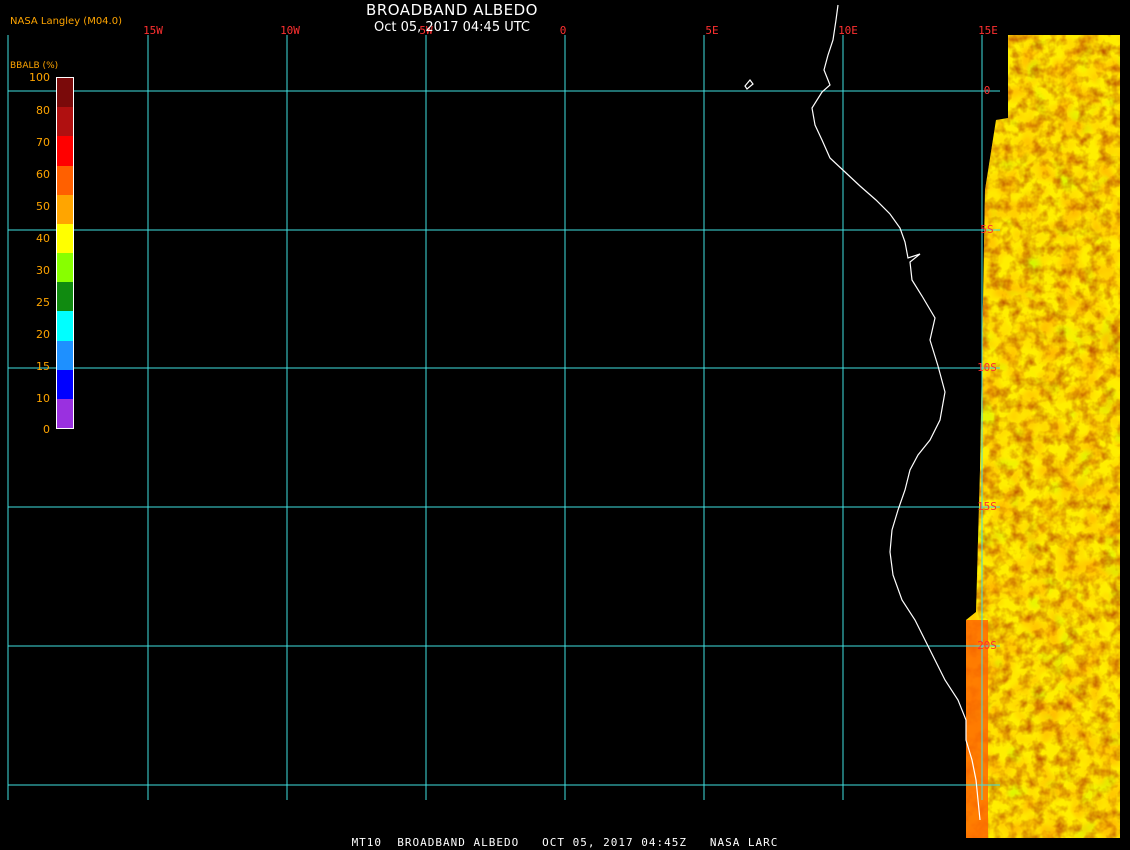 The height and width of the screenshot is (850, 1130). Describe the element at coordinates (987, 645) in the screenshot. I see `latitude-label: 20S` at that location.